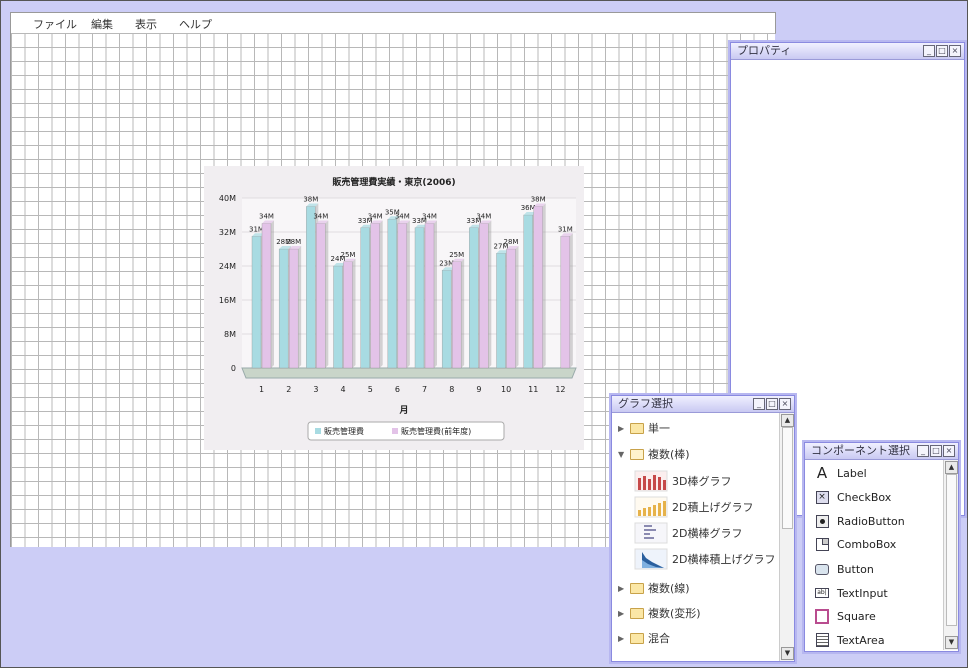 The height and width of the screenshot is (668, 968). Describe the element at coordinates (864, 497) in the screenshot. I see `component-item-label: CheckBox` at that location.